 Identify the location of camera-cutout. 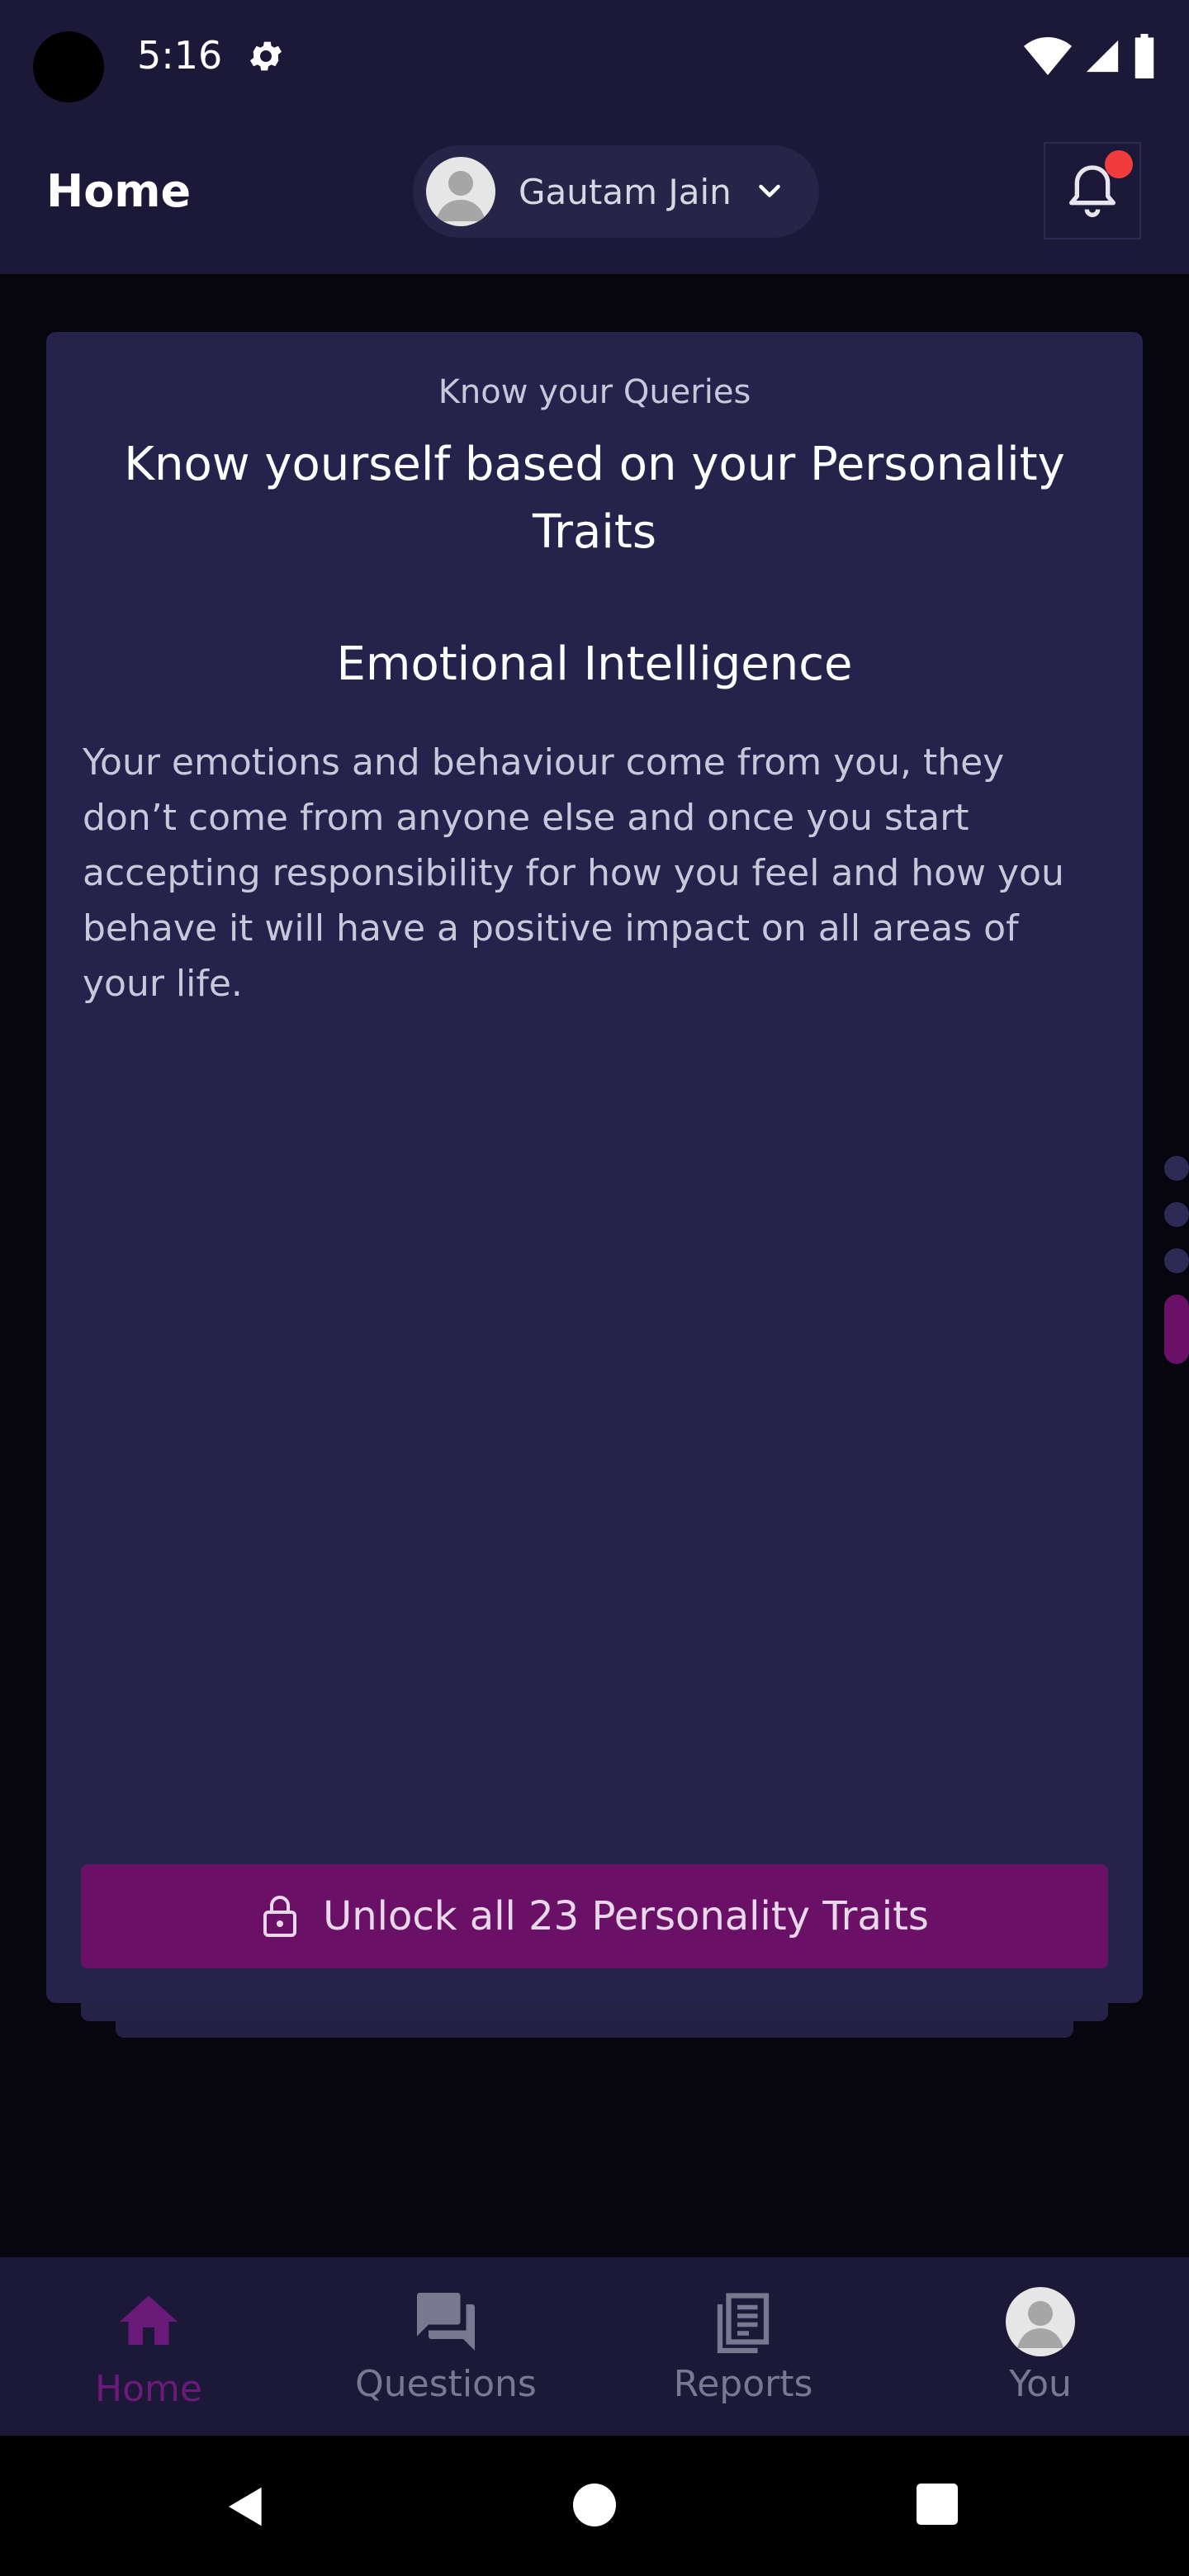
(68, 66).